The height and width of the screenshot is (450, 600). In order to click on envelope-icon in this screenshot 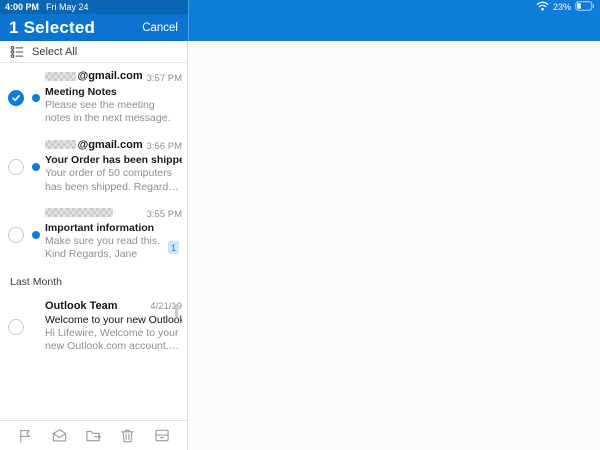, I will do `click(59, 436)`.